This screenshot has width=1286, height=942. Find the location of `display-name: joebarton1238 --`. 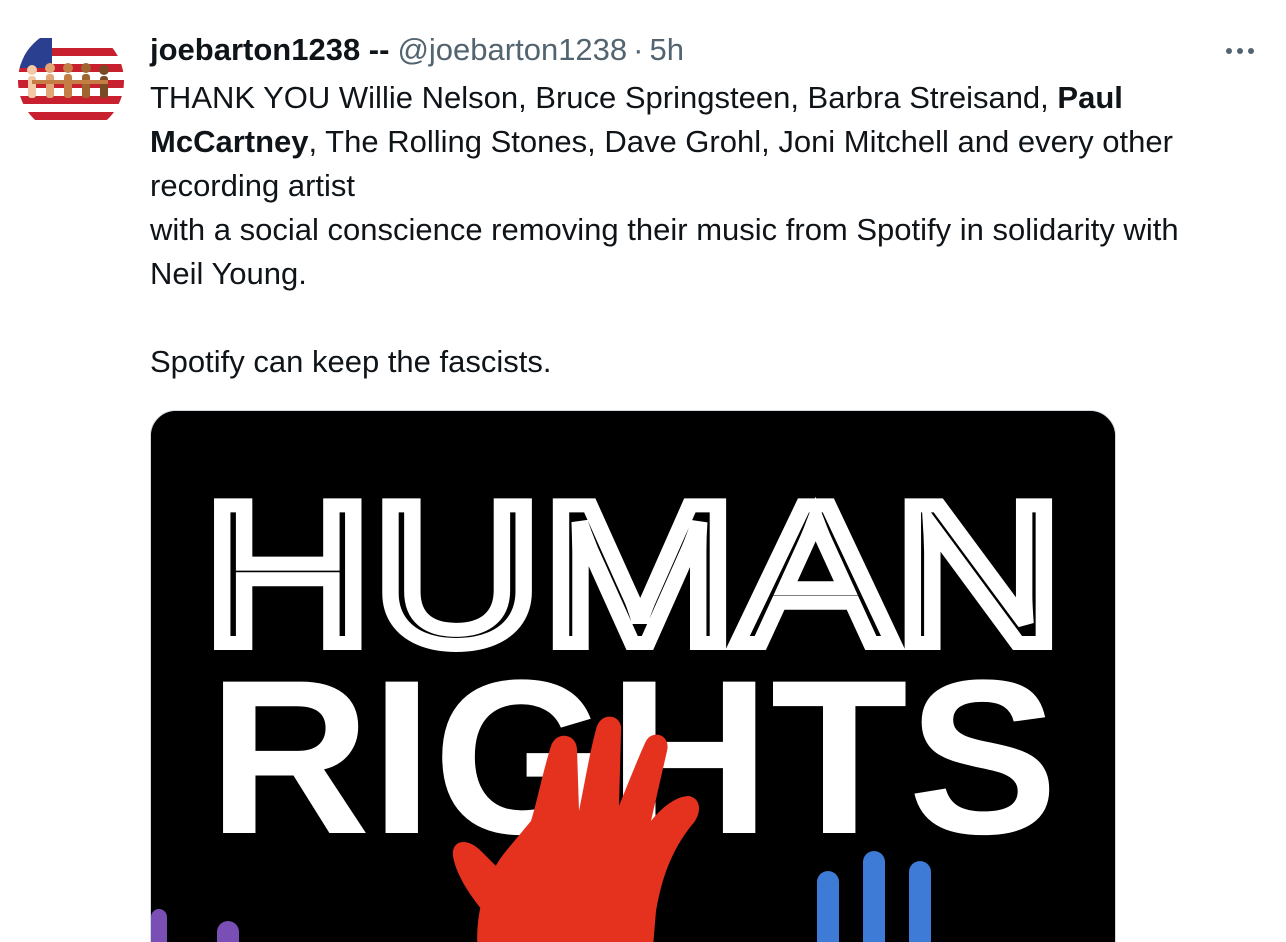

display-name: joebarton1238 -- is located at coordinates (269, 50).